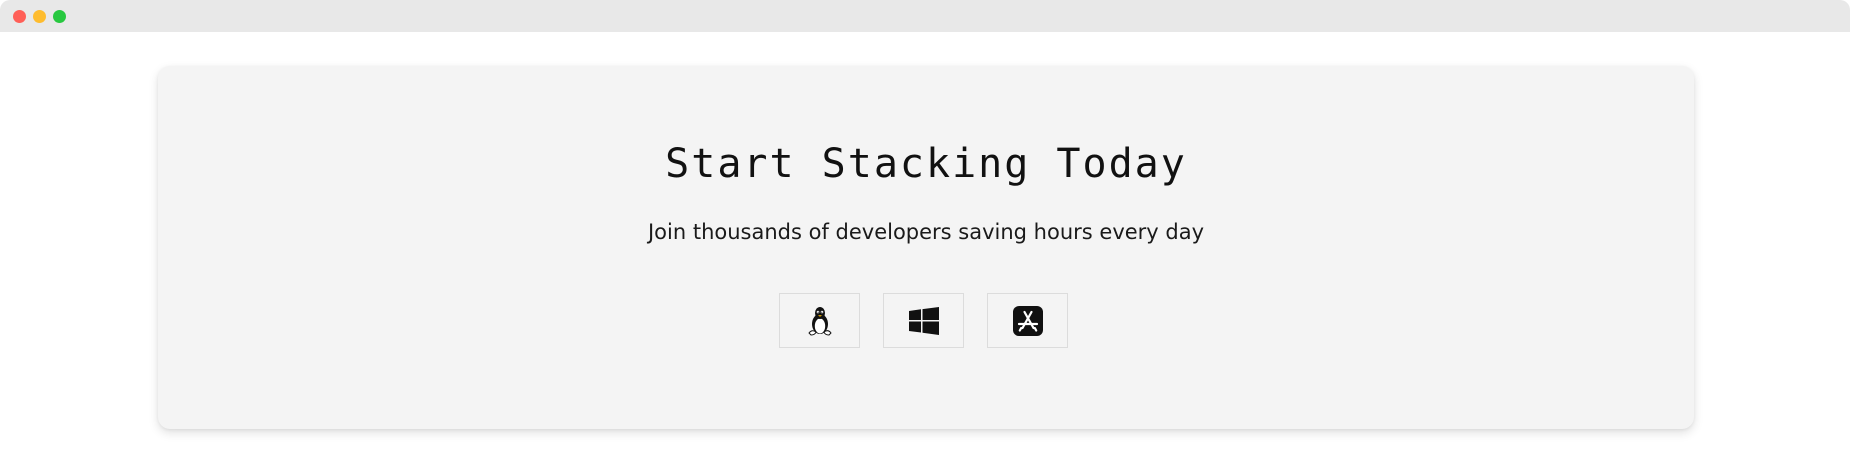  What do you see at coordinates (926, 164) in the screenshot?
I see `cta-title: Start Stacking Today` at bounding box center [926, 164].